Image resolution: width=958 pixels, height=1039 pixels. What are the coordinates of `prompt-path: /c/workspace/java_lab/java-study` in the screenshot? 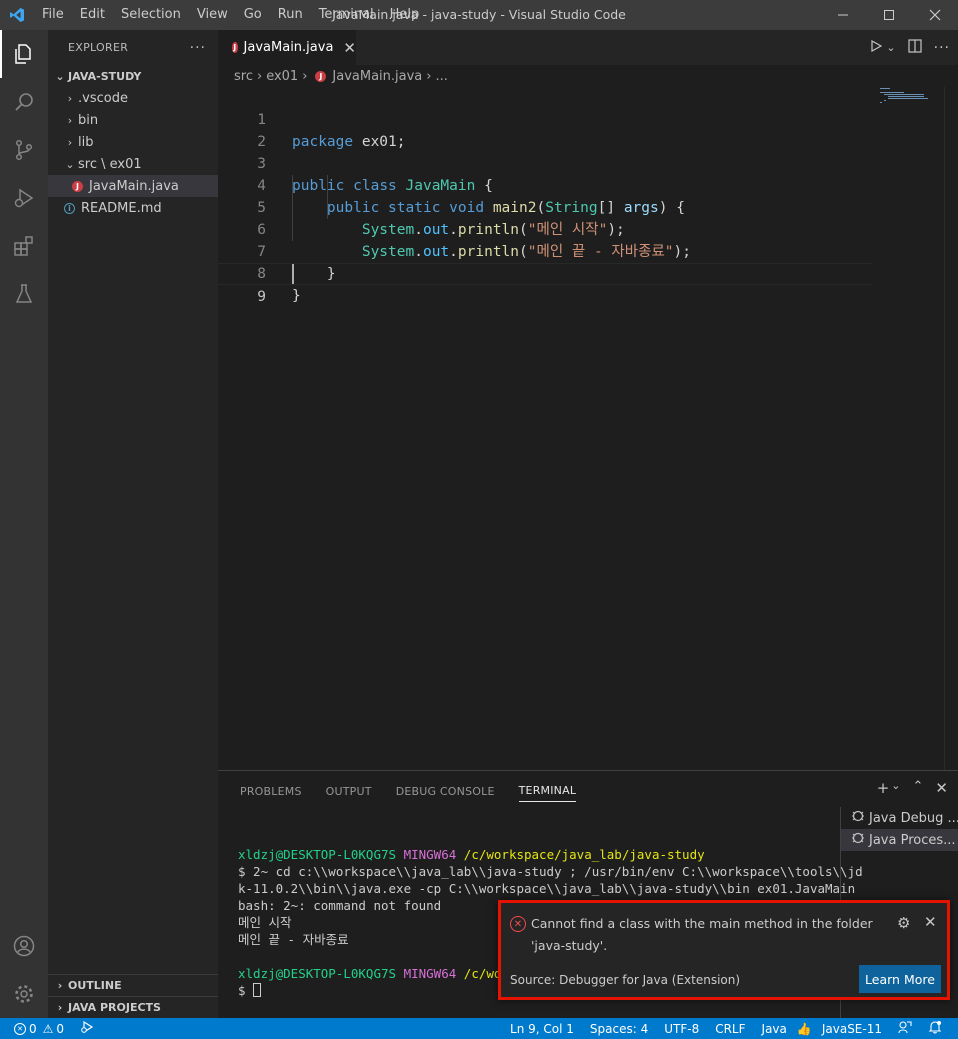 It's located at (584, 854).